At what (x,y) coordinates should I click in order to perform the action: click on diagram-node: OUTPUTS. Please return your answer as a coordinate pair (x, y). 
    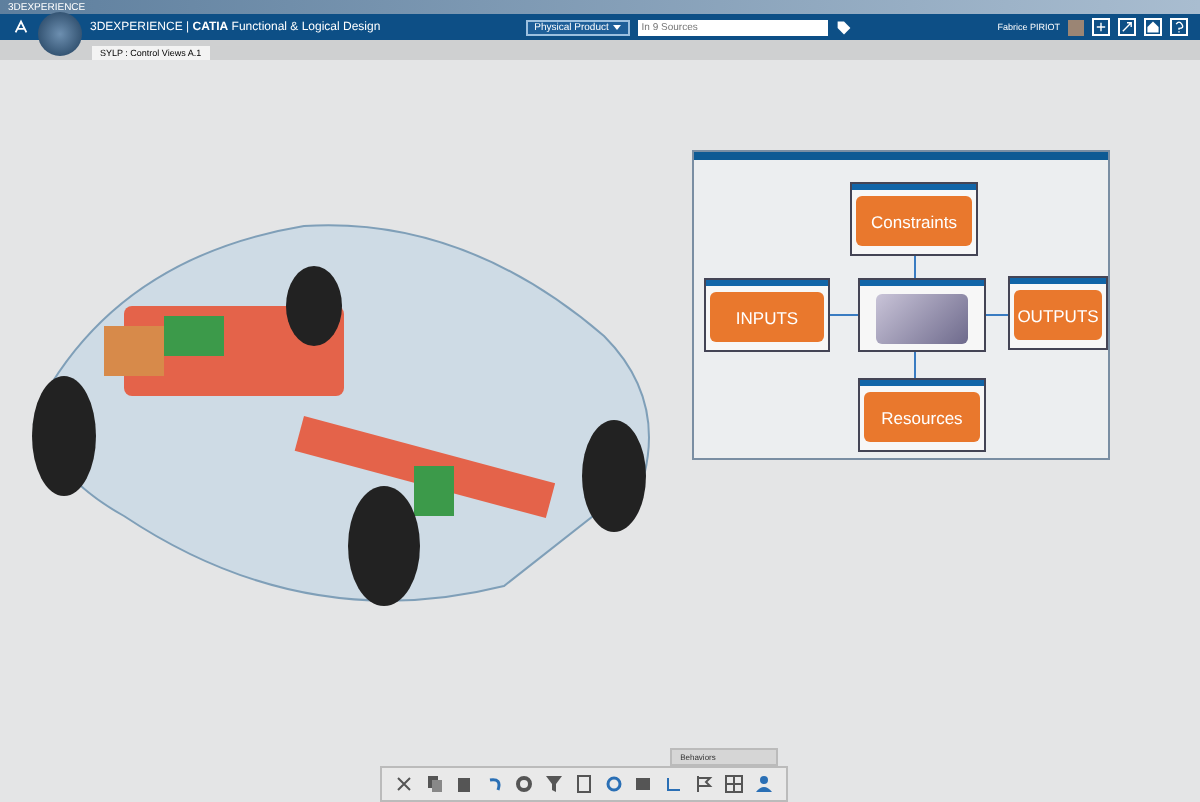
    Looking at the image, I should click on (1058, 313).